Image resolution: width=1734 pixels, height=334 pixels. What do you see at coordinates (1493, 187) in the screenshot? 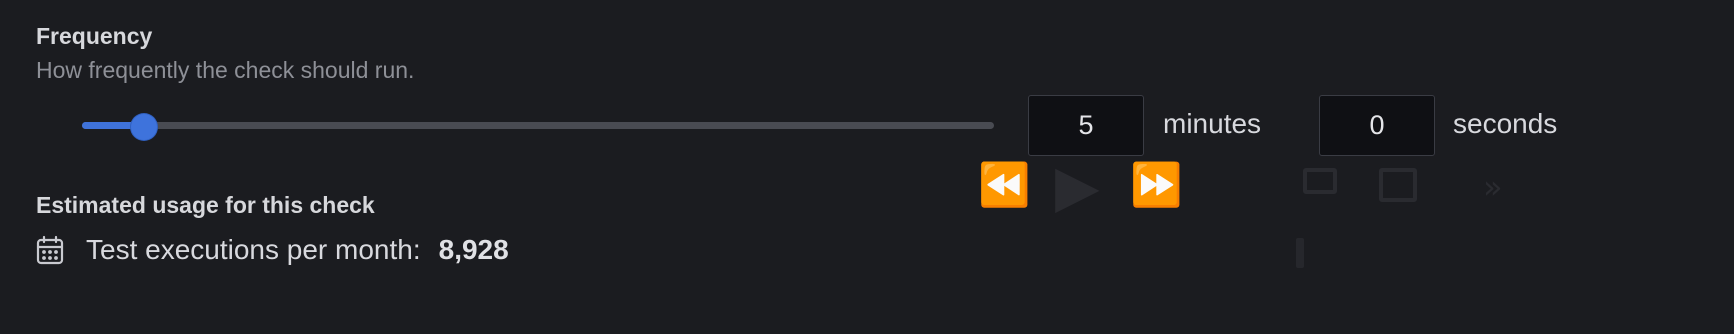
I see `skip-icon: »` at bounding box center [1493, 187].